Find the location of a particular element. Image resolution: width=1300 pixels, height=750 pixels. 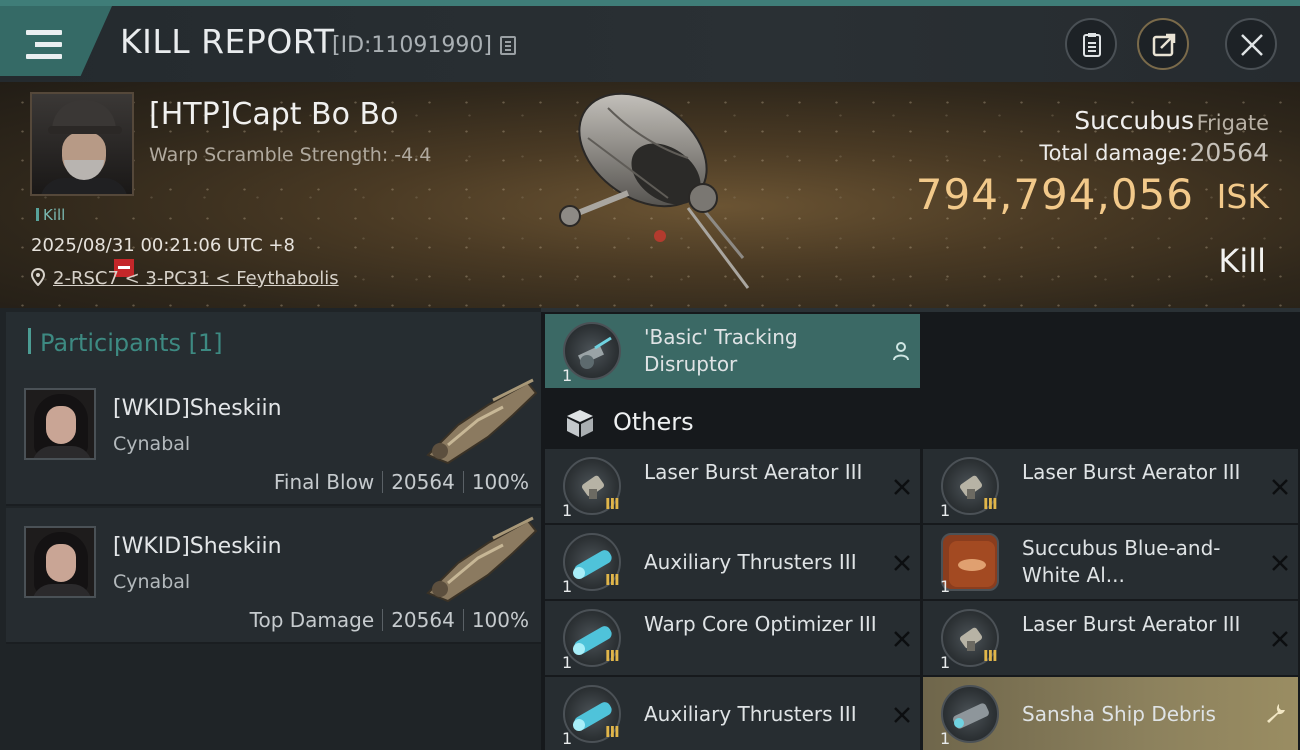

menu-button is located at coordinates (56, 41).